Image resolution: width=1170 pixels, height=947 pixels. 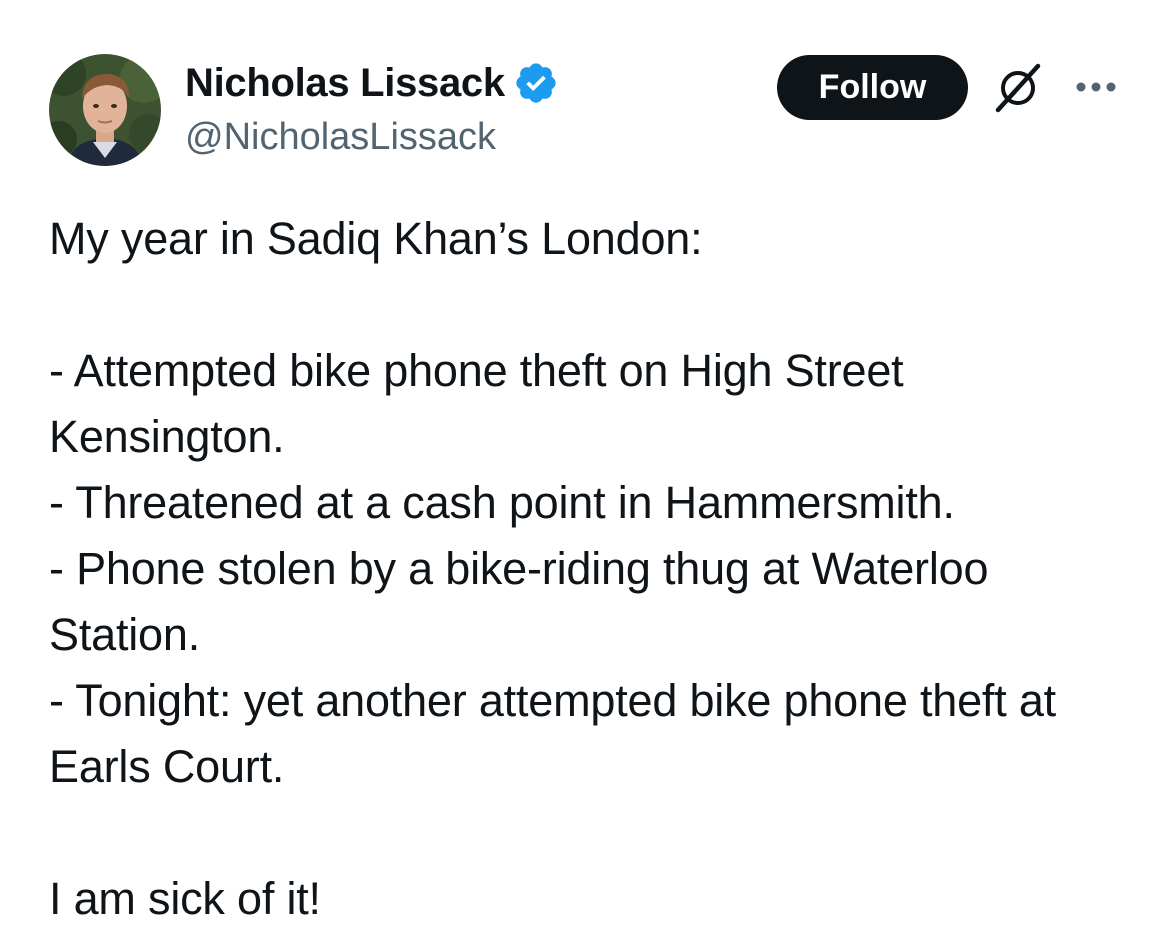 What do you see at coordinates (536, 83) in the screenshot?
I see `verified-badge-icon` at bounding box center [536, 83].